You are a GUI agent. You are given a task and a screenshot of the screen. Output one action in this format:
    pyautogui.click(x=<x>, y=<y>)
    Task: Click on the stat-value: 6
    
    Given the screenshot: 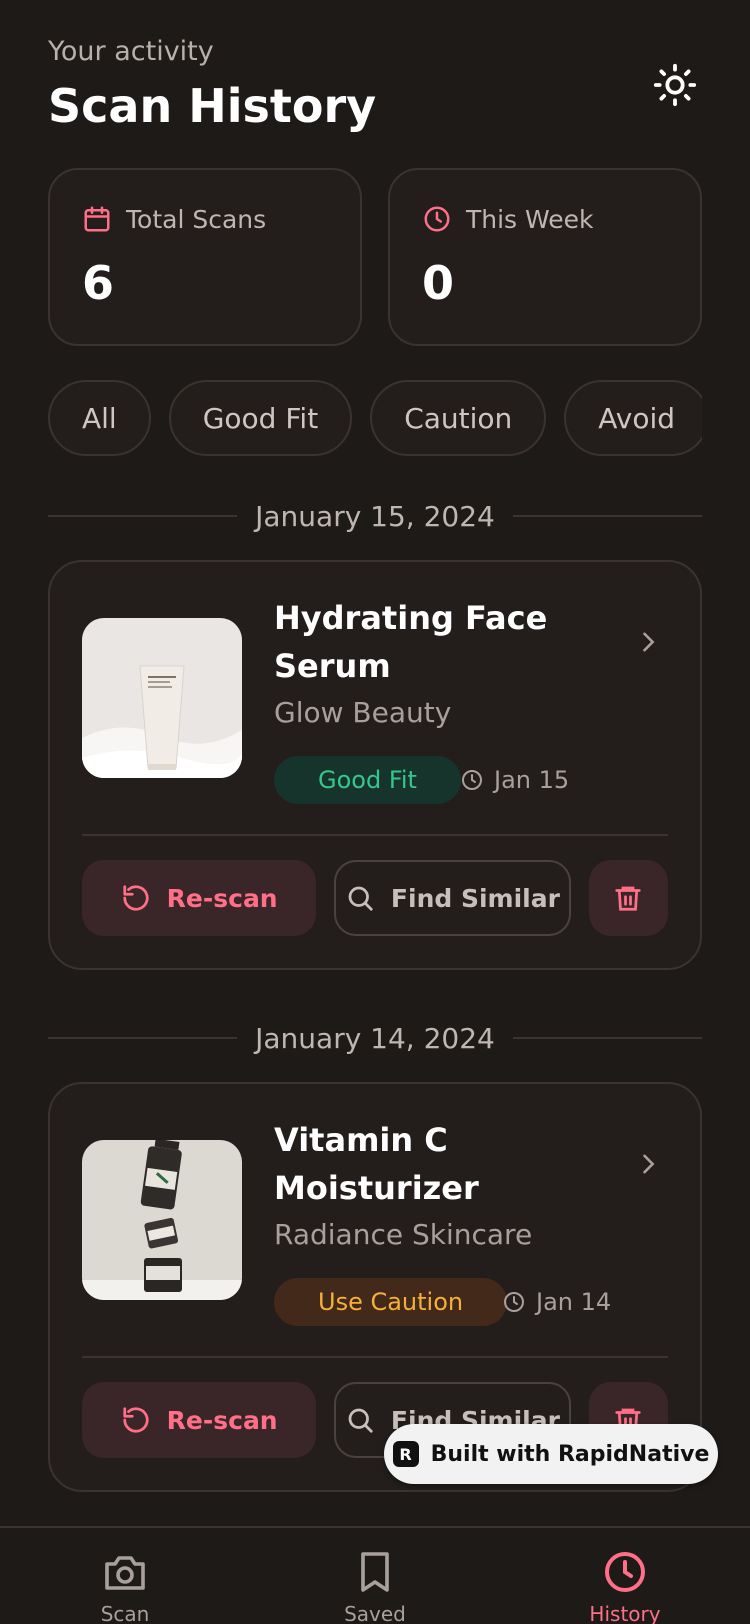 What is the action you would take?
    pyautogui.click(x=98, y=283)
    